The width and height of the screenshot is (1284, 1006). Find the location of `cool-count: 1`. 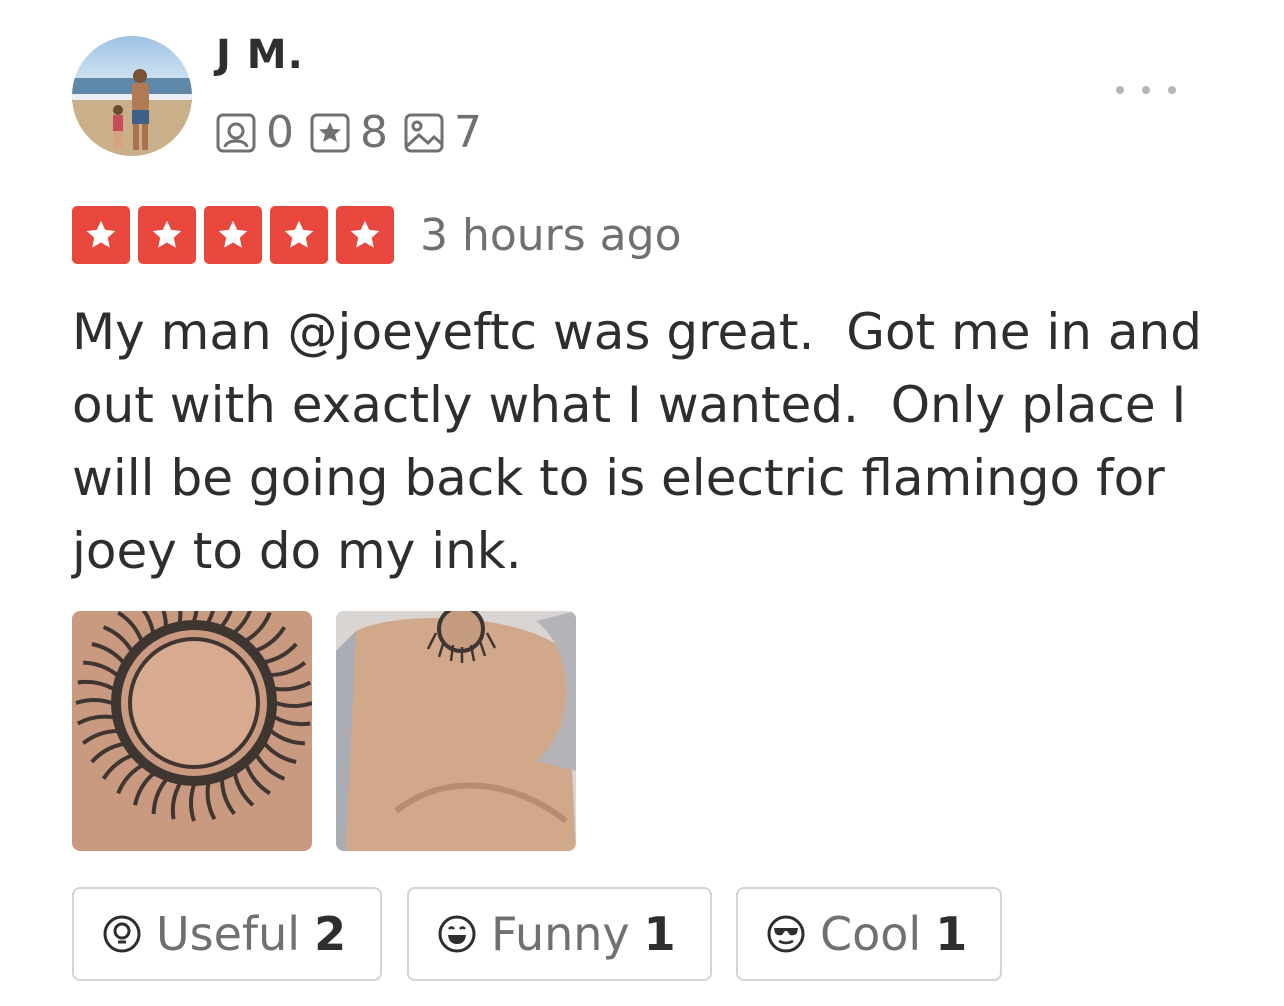

cool-count: 1 is located at coordinates (951, 934).